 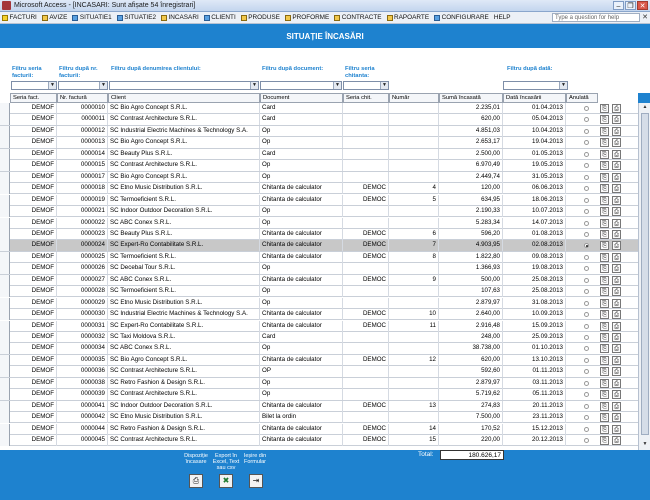 What do you see at coordinates (618, 5) in the screenshot?
I see `minimize-button: –` at bounding box center [618, 5].